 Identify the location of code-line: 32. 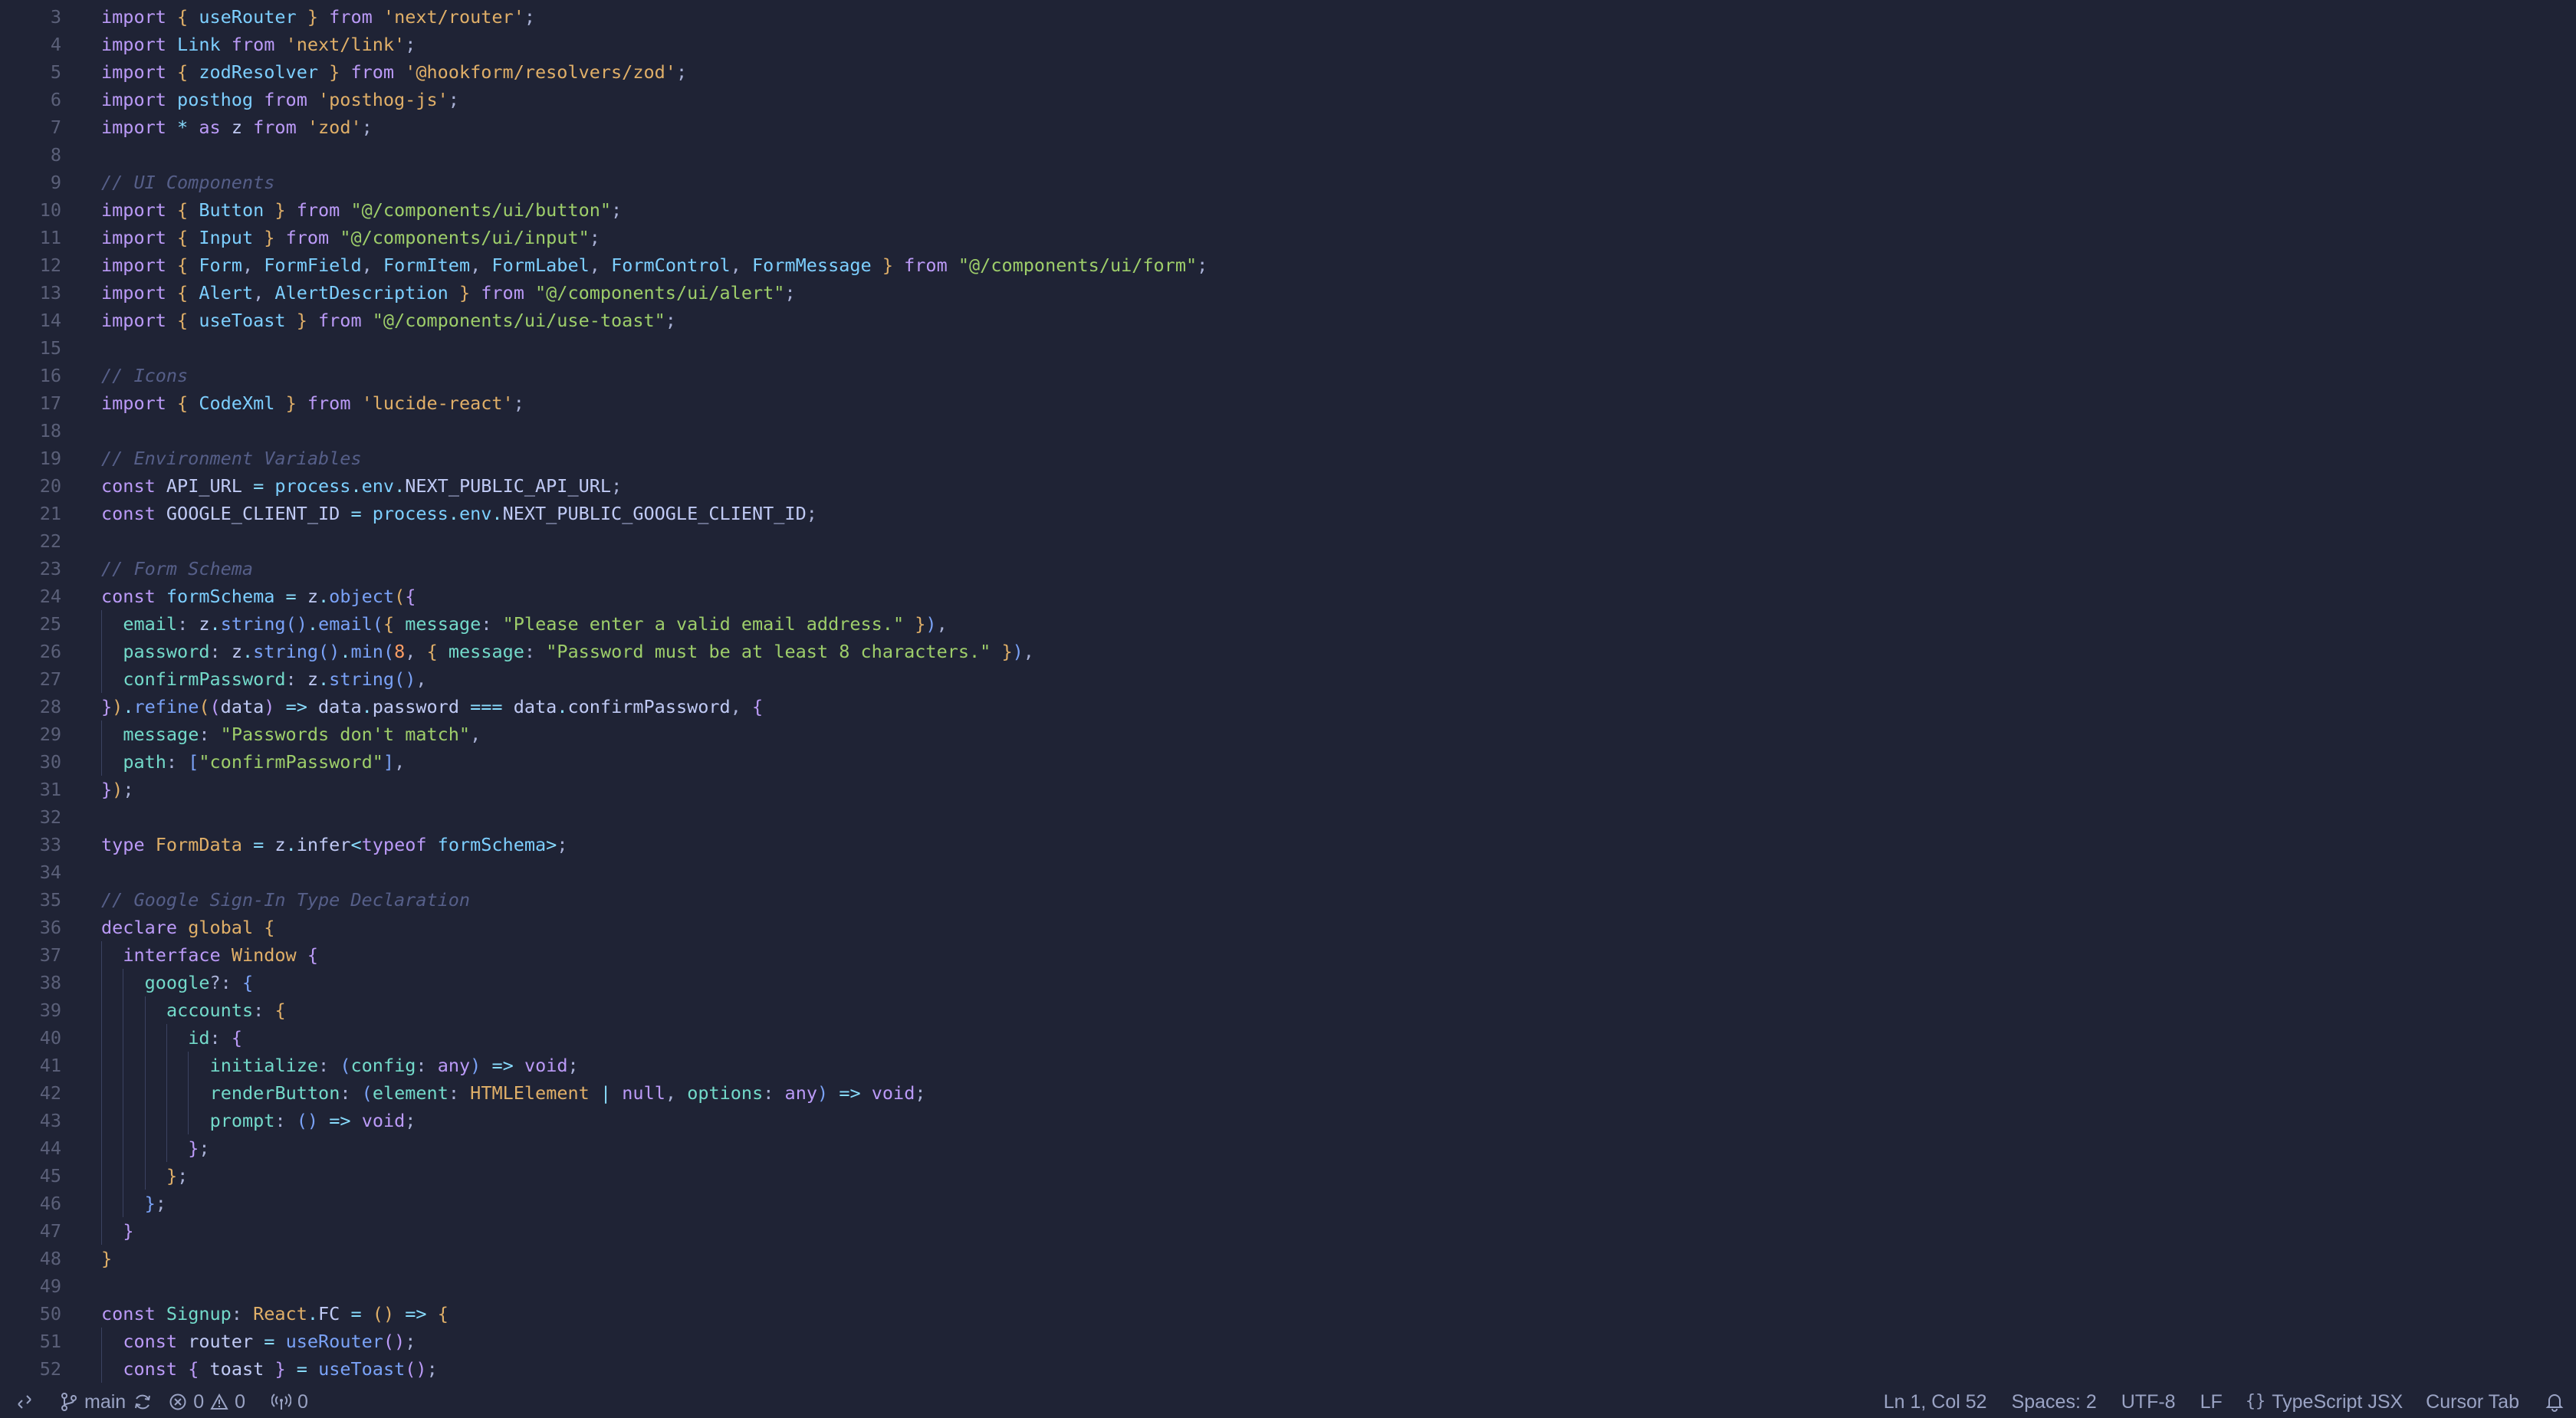
(1288, 817).